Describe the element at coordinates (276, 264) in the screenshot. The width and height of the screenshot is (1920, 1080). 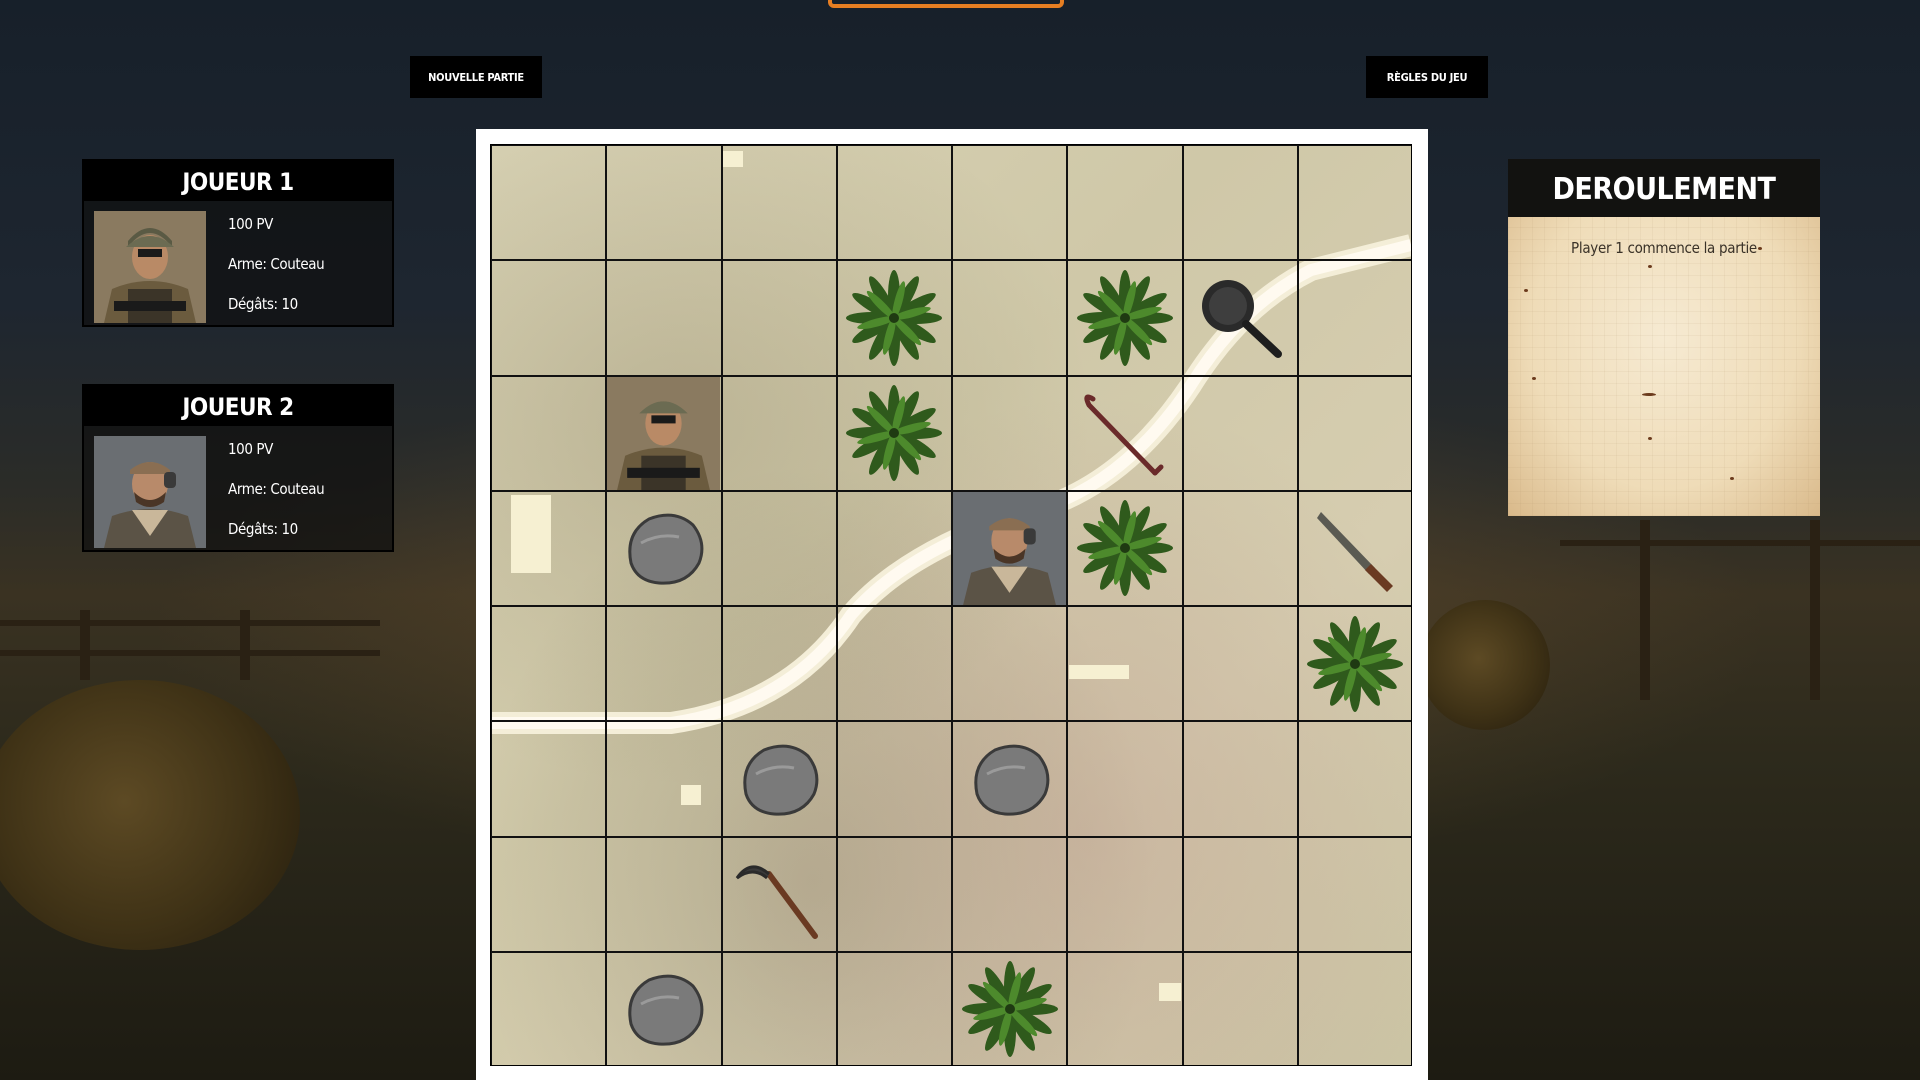
I see `player-1-weapon: Arme: Couteau` at that location.